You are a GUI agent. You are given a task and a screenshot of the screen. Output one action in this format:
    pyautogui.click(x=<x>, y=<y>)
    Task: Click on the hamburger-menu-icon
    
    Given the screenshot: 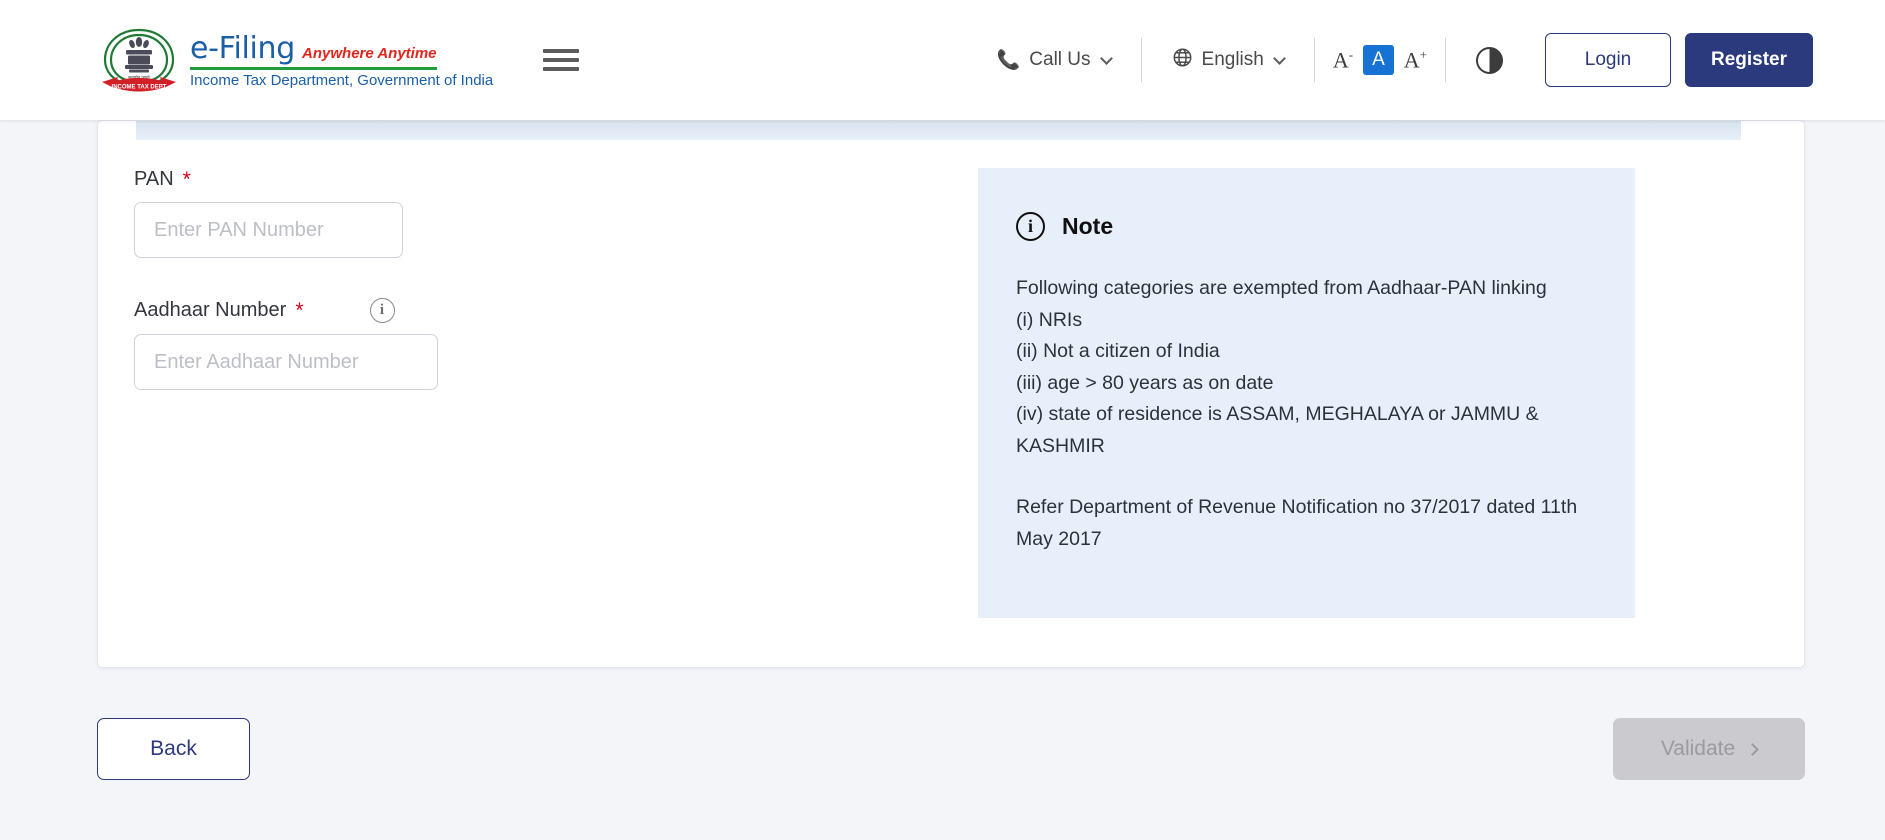 What is the action you would take?
    pyautogui.click(x=561, y=60)
    